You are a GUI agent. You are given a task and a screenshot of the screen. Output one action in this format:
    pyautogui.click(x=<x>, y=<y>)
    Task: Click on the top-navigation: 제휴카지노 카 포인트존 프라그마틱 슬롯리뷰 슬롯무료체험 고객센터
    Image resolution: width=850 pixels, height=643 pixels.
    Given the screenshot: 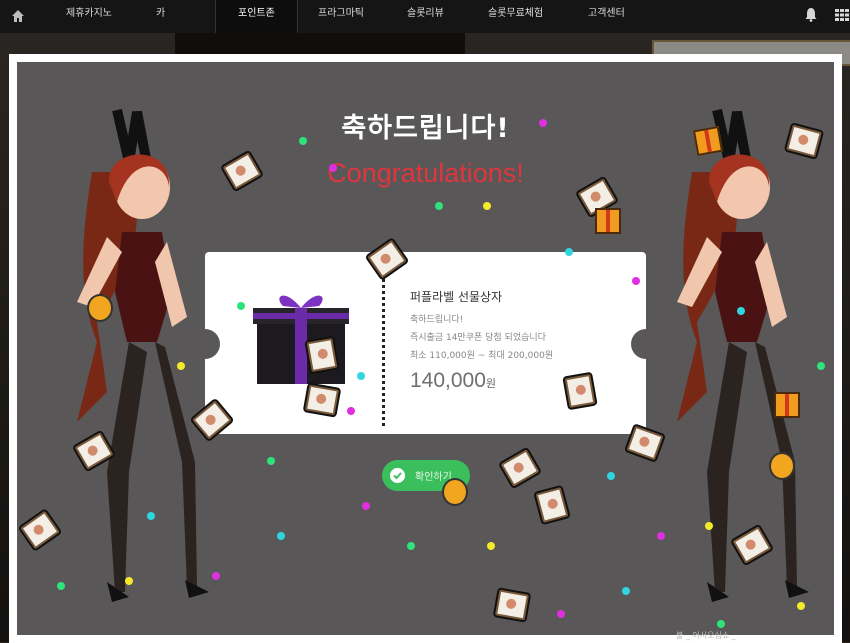 What is the action you would take?
    pyautogui.click(x=425, y=16)
    